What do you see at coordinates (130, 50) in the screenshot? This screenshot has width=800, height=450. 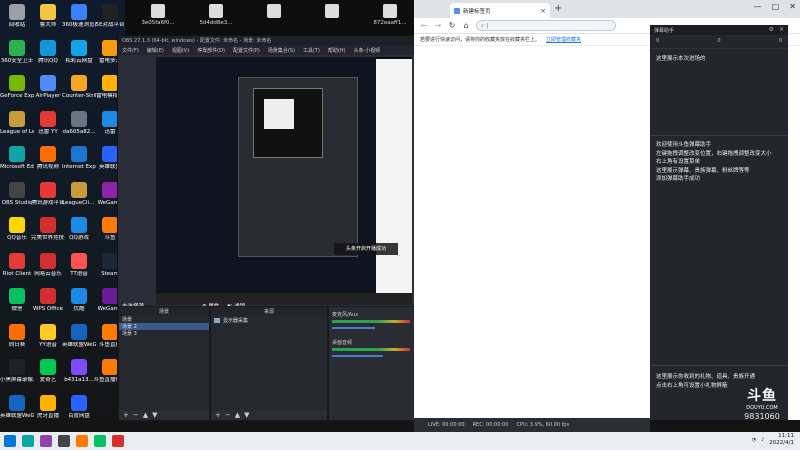 I see `obs-menu-item: 文件(F)` at bounding box center [130, 50].